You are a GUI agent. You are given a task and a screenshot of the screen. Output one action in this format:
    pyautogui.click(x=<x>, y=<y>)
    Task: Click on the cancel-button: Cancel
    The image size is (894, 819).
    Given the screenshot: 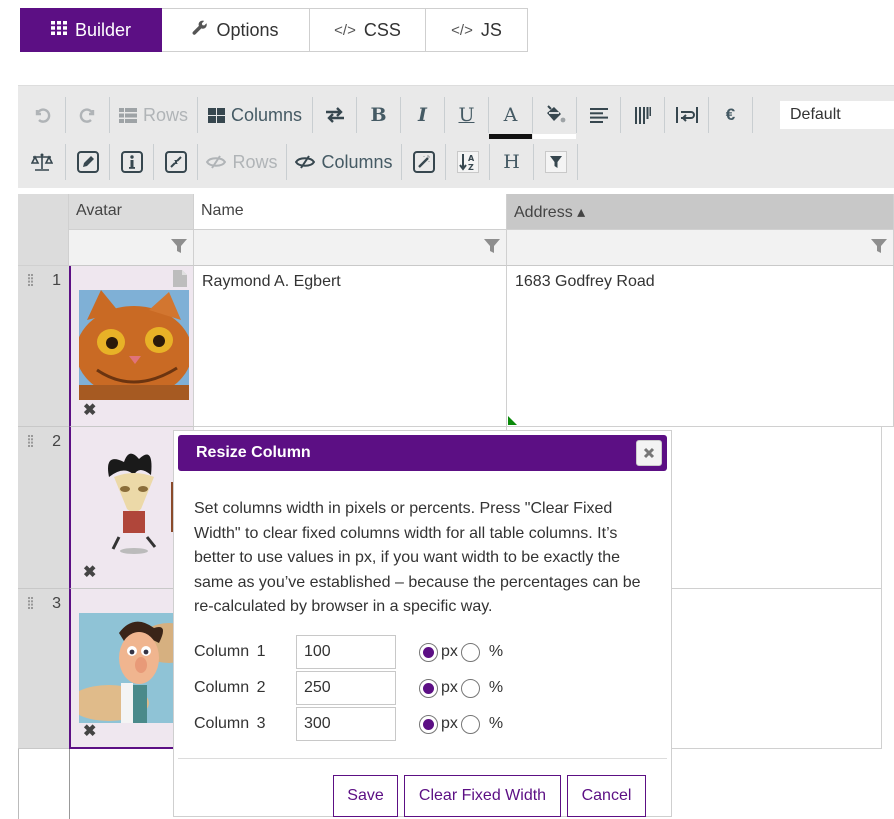 What is the action you would take?
    pyautogui.click(x=606, y=796)
    